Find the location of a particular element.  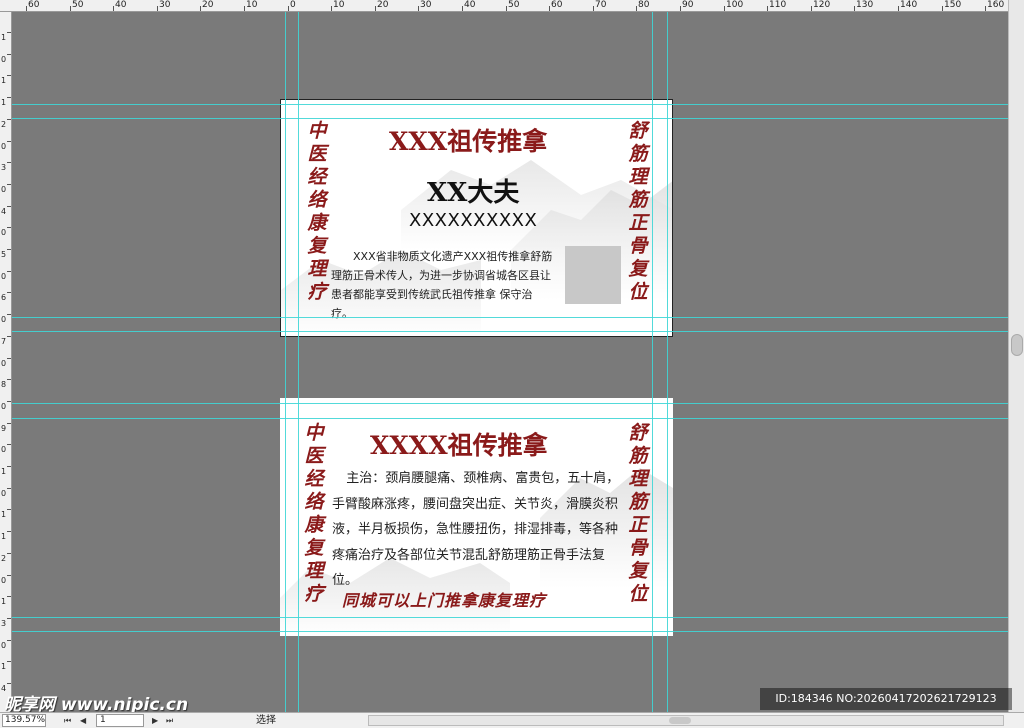

ruler-label: 120 is located at coordinates (822, 5).